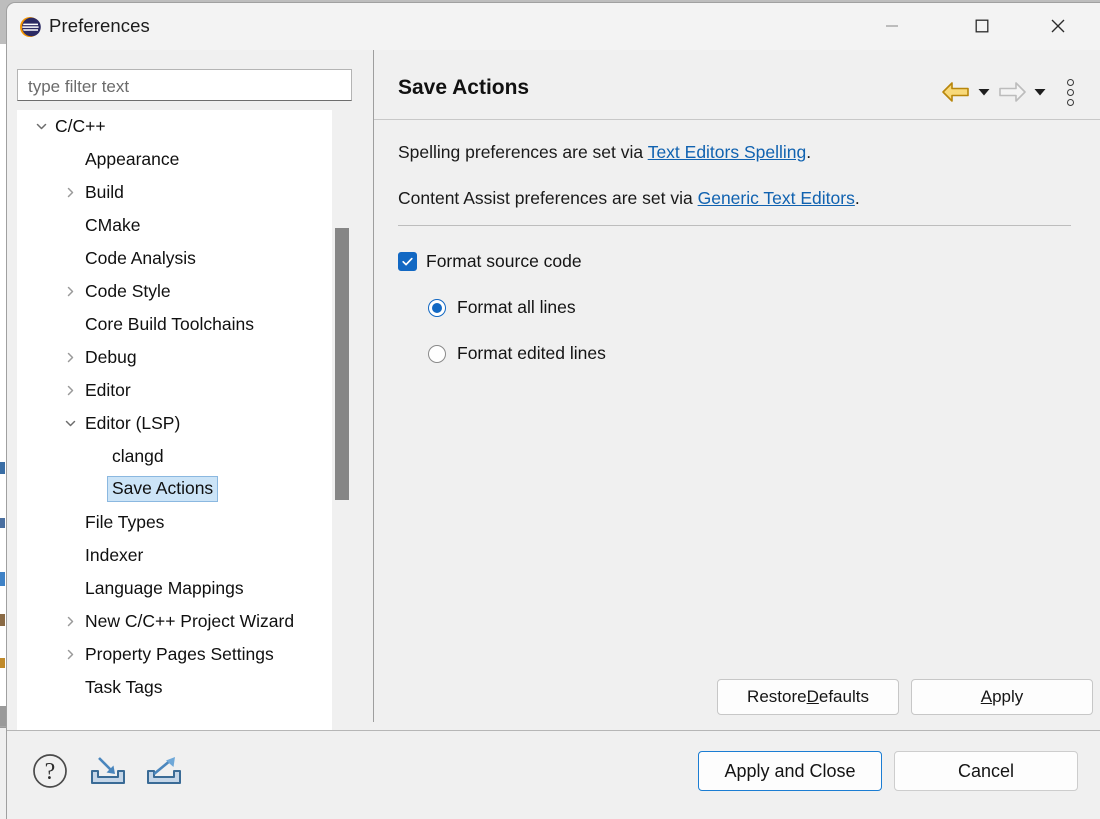  I want to click on close-icon, so click(1058, 26).